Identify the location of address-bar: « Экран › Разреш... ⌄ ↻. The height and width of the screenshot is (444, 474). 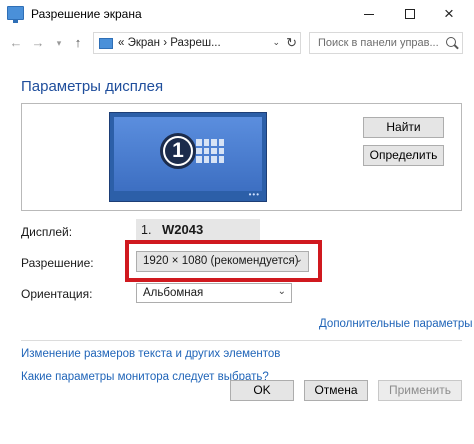
(197, 43).